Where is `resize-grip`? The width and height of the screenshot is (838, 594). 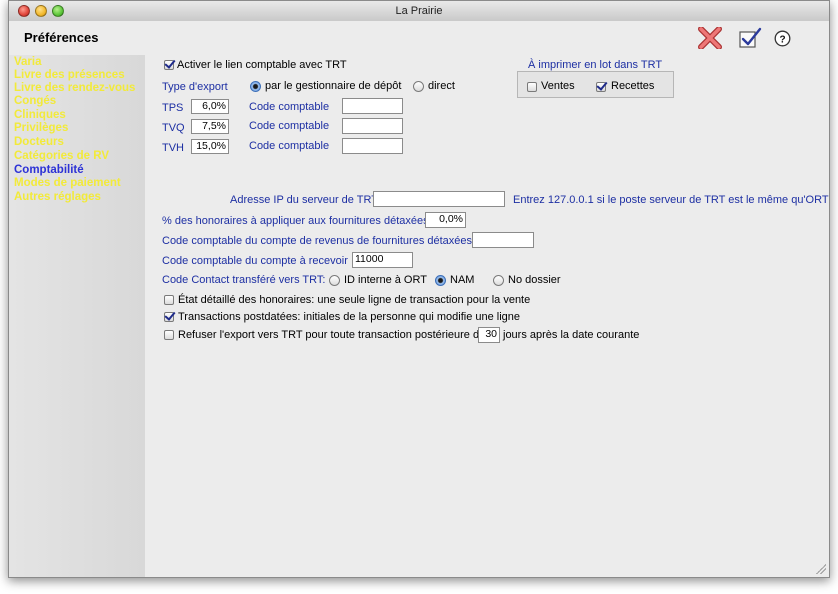 resize-grip is located at coordinates (821, 569).